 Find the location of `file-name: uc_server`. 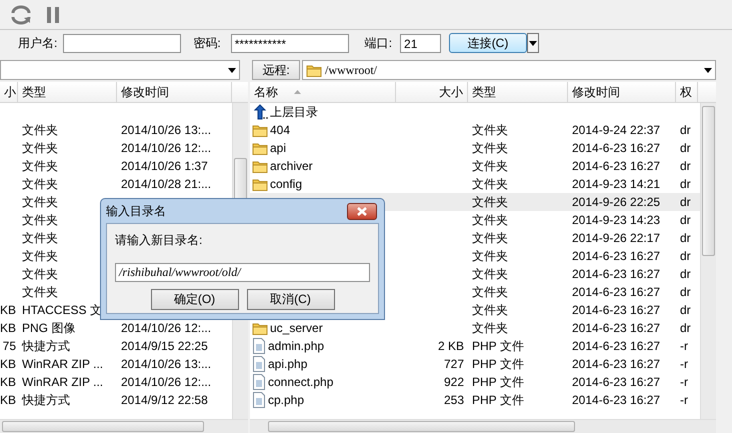

file-name: uc_server is located at coordinates (296, 328).